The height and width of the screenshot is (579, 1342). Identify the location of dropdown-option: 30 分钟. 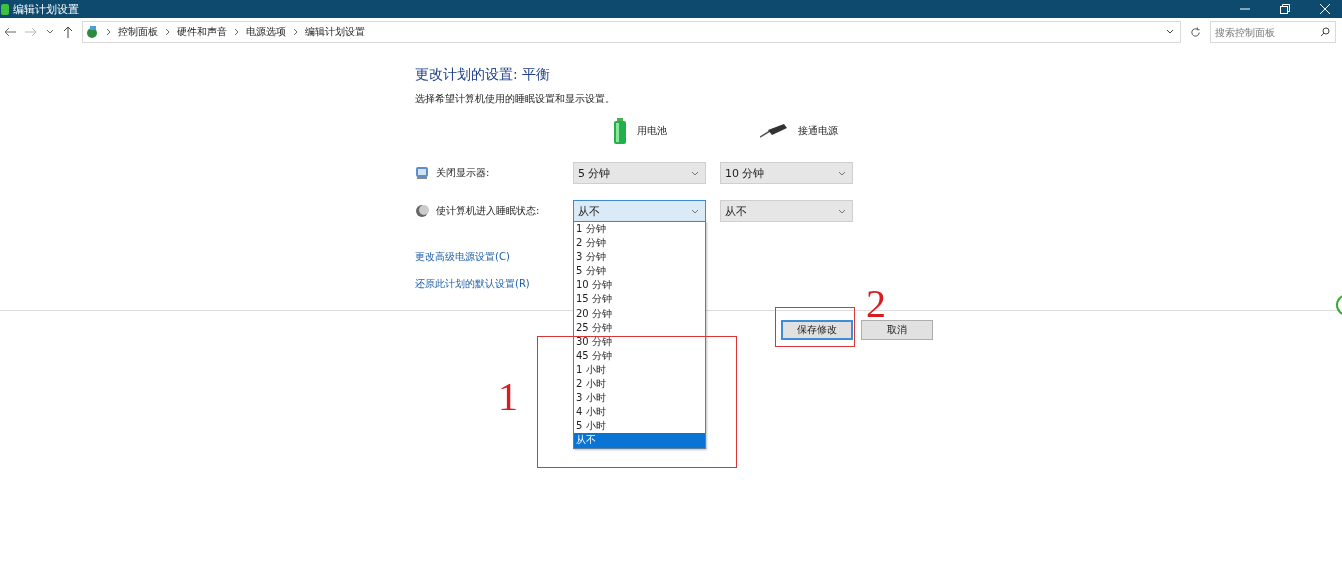
(639, 341).